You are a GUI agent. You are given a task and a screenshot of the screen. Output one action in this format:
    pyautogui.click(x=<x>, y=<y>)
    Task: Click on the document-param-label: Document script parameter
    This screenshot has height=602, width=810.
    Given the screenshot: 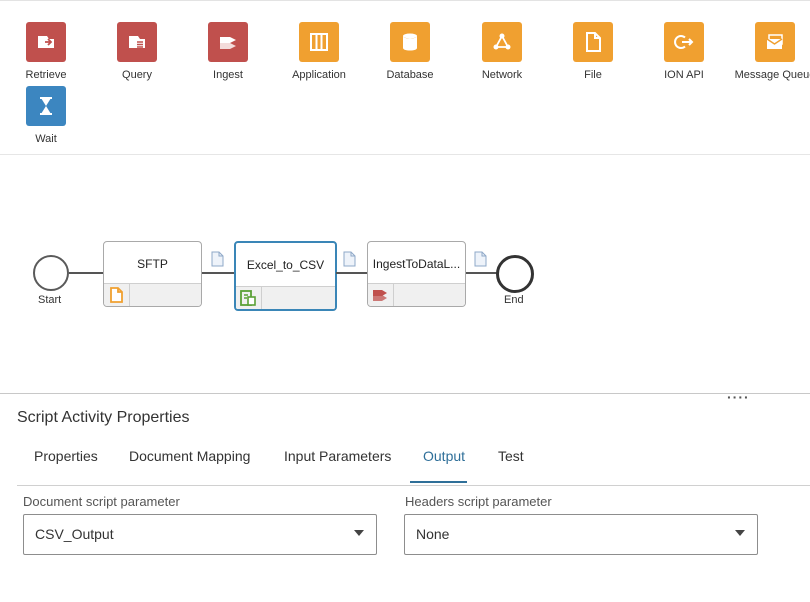 What is the action you would take?
    pyautogui.click(x=101, y=501)
    